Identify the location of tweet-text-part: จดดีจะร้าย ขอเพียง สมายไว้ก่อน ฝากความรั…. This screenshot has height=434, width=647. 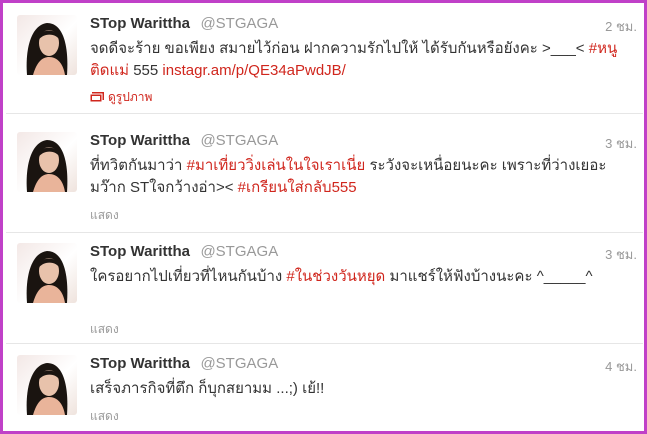
(339, 48).